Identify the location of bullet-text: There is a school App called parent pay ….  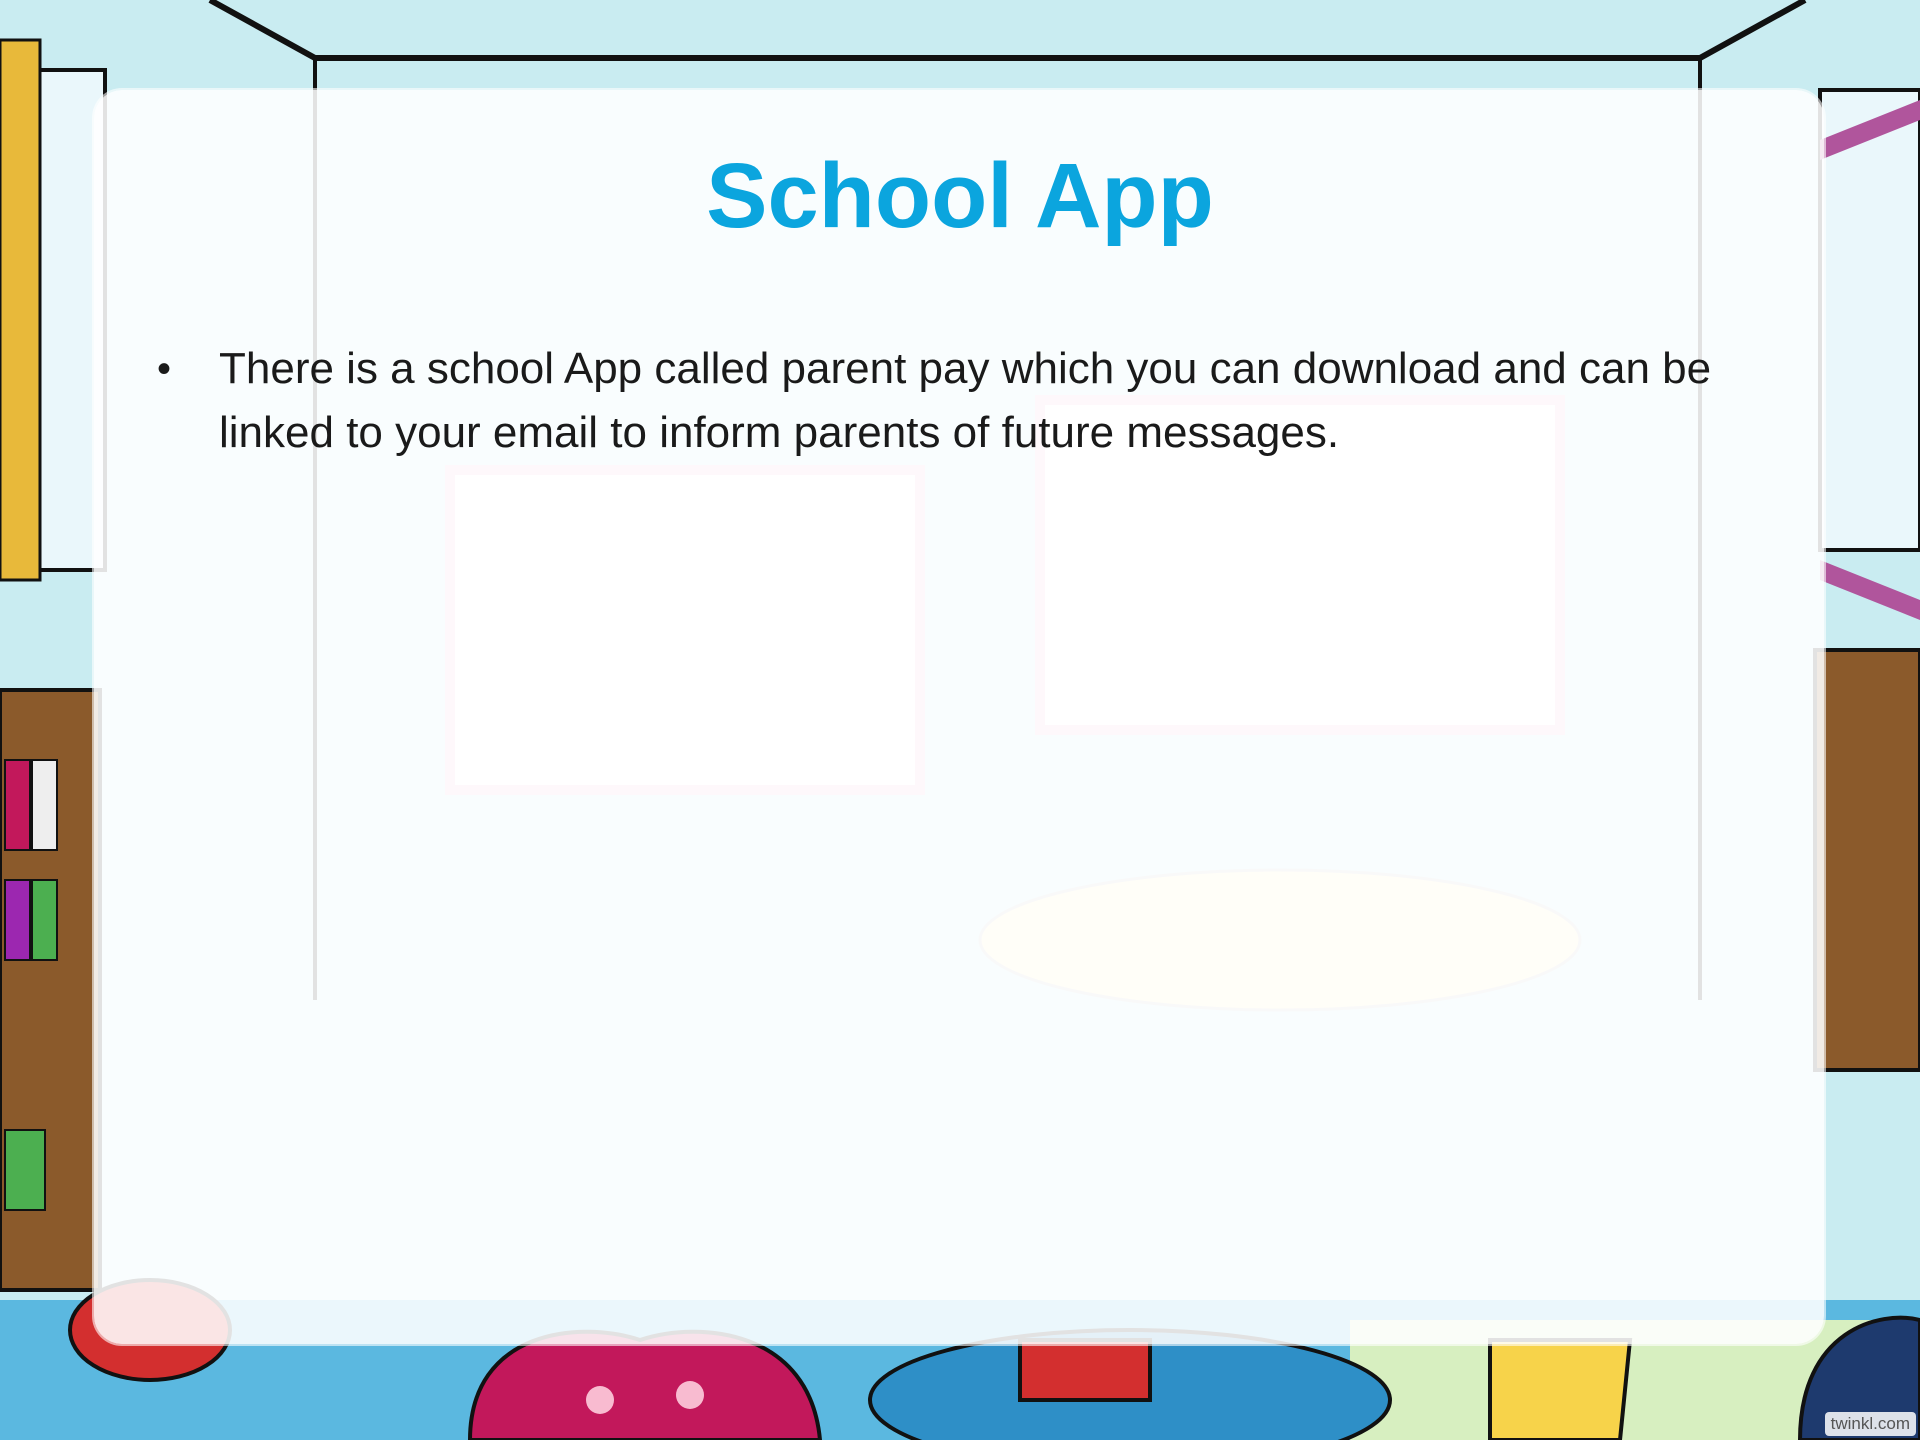
(965, 400).